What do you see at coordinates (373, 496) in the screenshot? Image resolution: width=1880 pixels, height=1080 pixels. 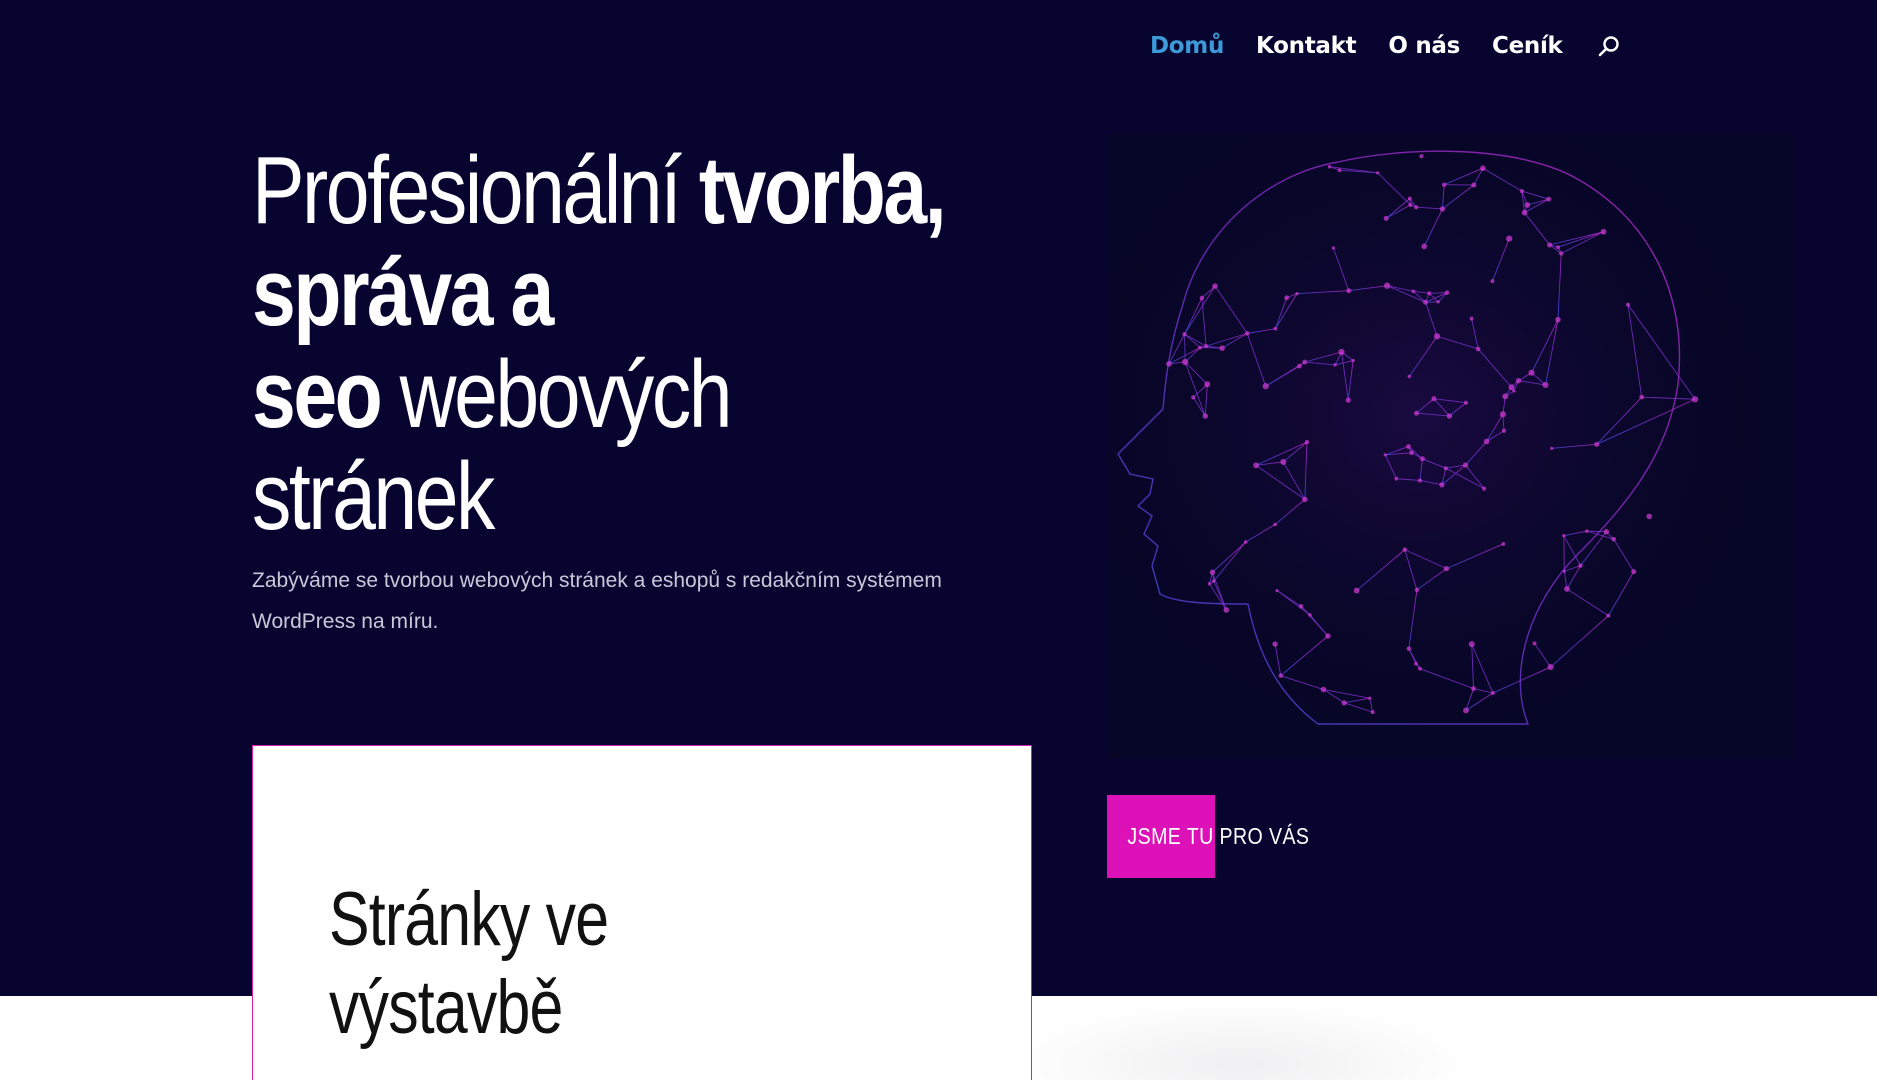 I see `headline-part-6: stránek` at bounding box center [373, 496].